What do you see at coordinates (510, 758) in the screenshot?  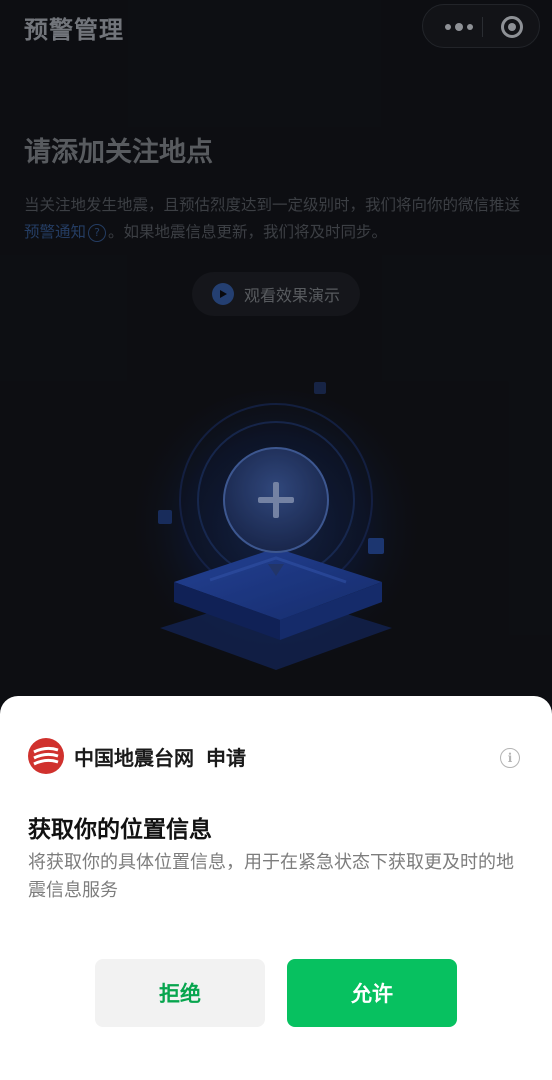 I see `info-icon: i` at bounding box center [510, 758].